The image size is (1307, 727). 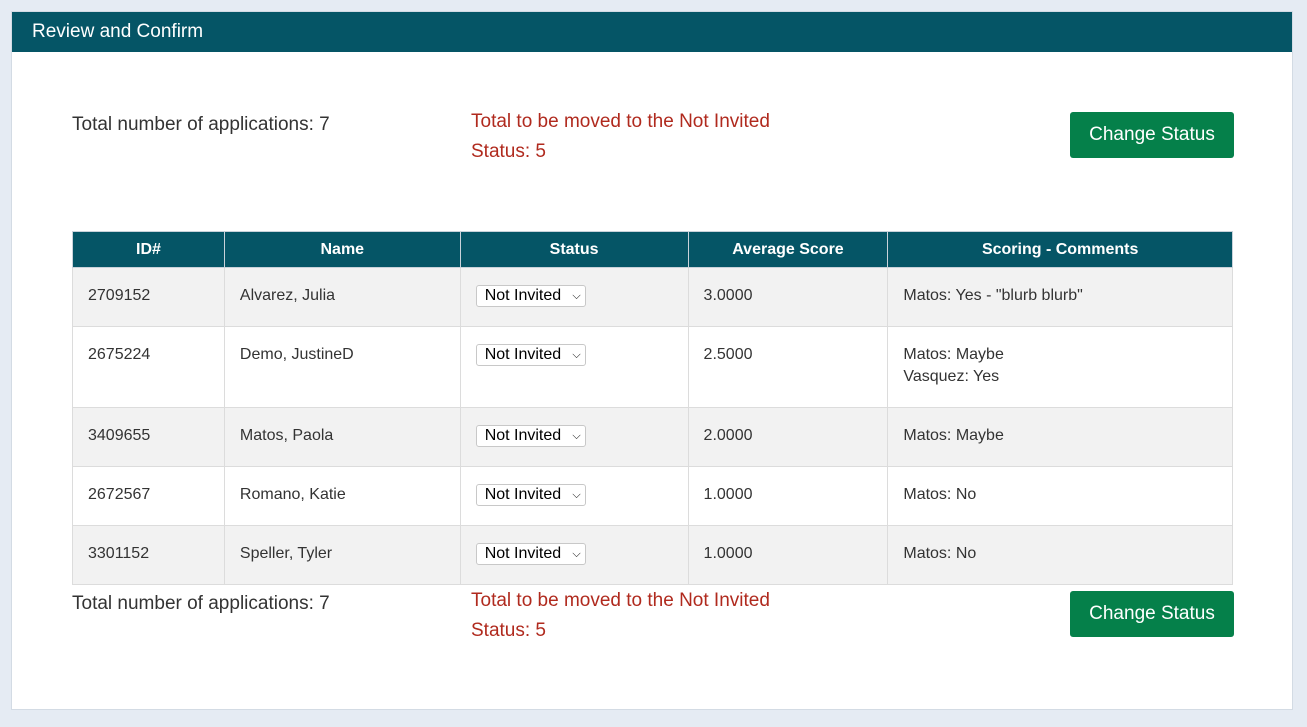 What do you see at coordinates (148, 249) in the screenshot?
I see `col-header-id: ID#` at bounding box center [148, 249].